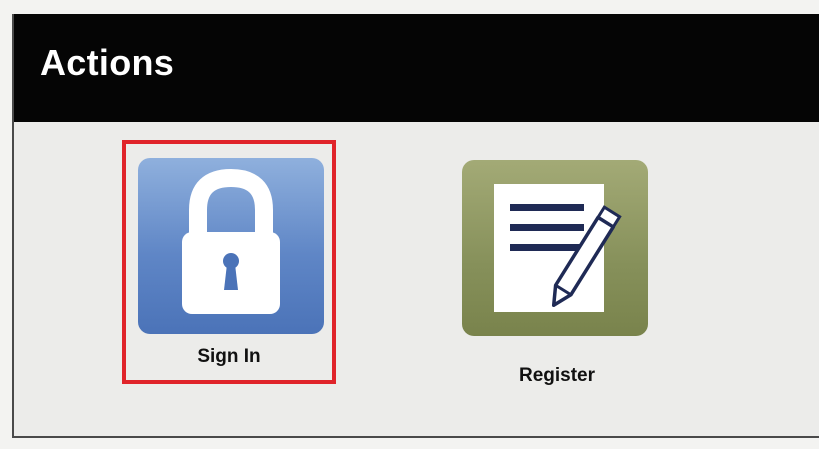 The height and width of the screenshot is (449, 819). I want to click on lock-icon, so click(231, 241).